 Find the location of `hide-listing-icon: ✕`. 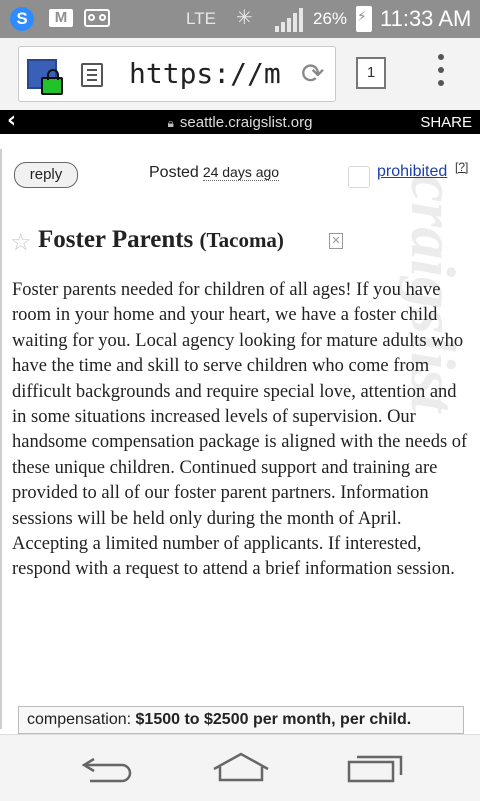

hide-listing-icon: ✕ is located at coordinates (336, 241).